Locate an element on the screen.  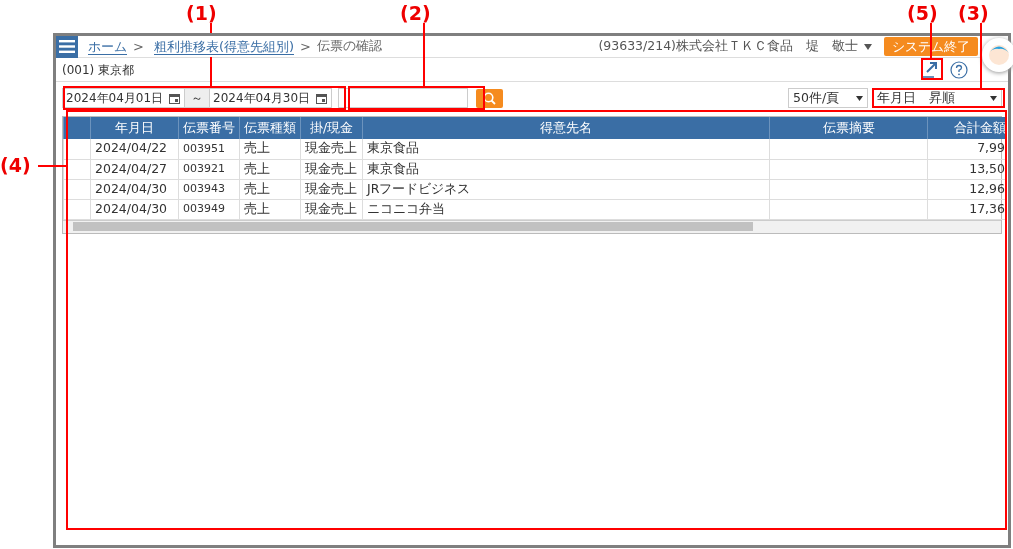
office-label: (001) 東京都 is located at coordinates (98, 70).